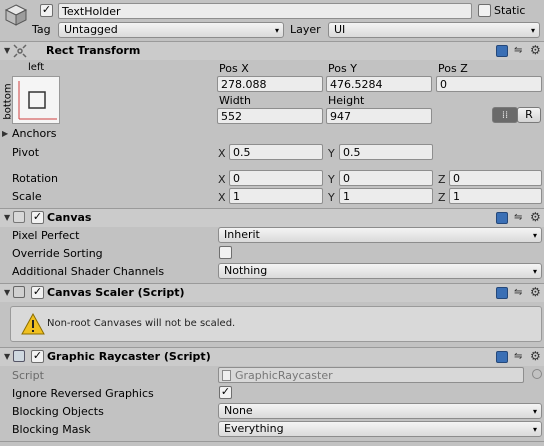 Image resolution: width=544 pixels, height=446 pixels. What do you see at coordinates (225, 252) in the screenshot?
I see `override-sorting-checkbox` at bounding box center [225, 252].